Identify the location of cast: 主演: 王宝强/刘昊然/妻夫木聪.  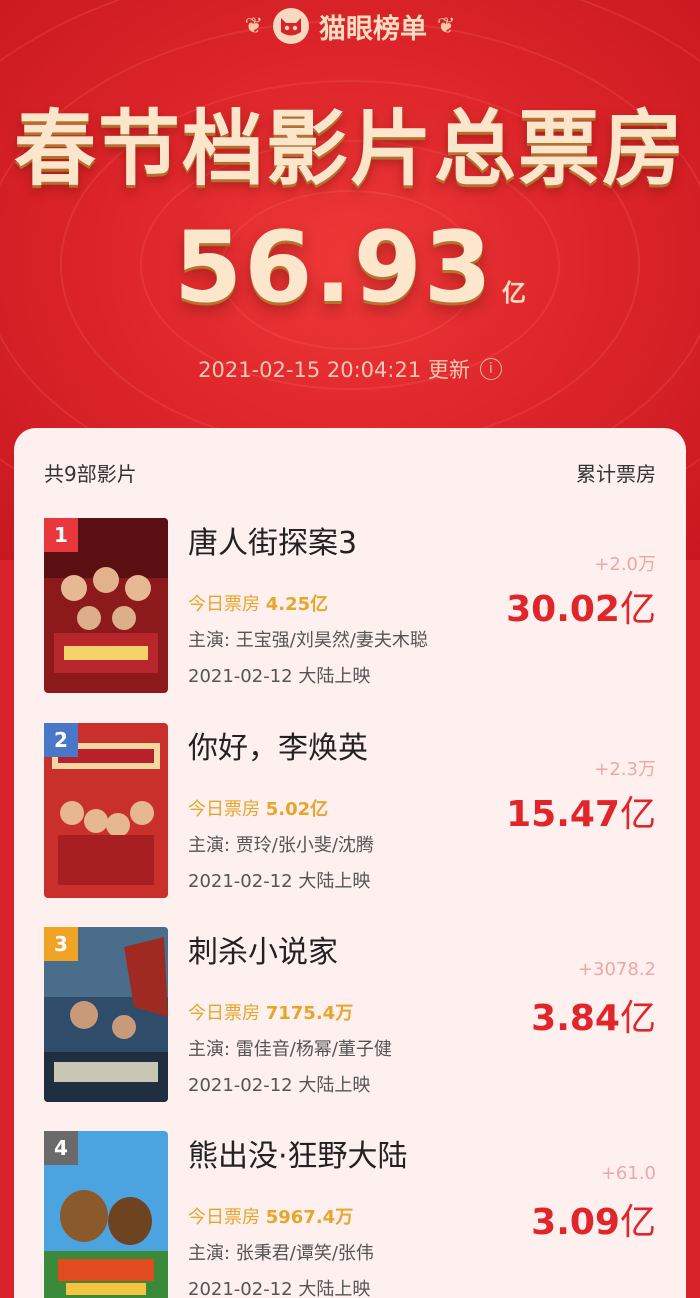
(308, 640).